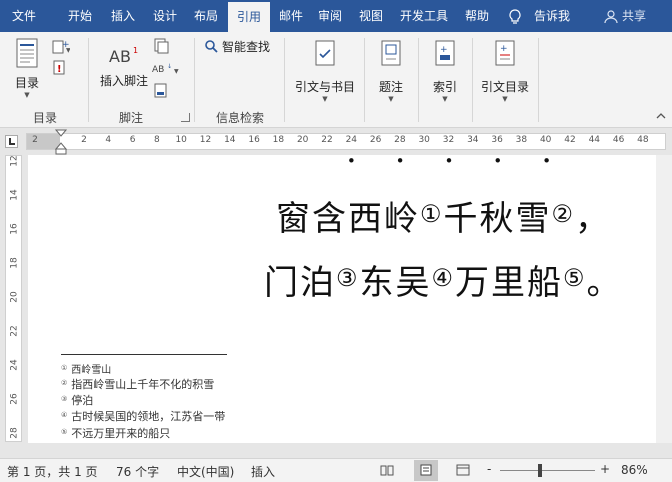 The height and width of the screenshot is (482, 672). I want to click on lightbulb-icon, so click(515, 16).